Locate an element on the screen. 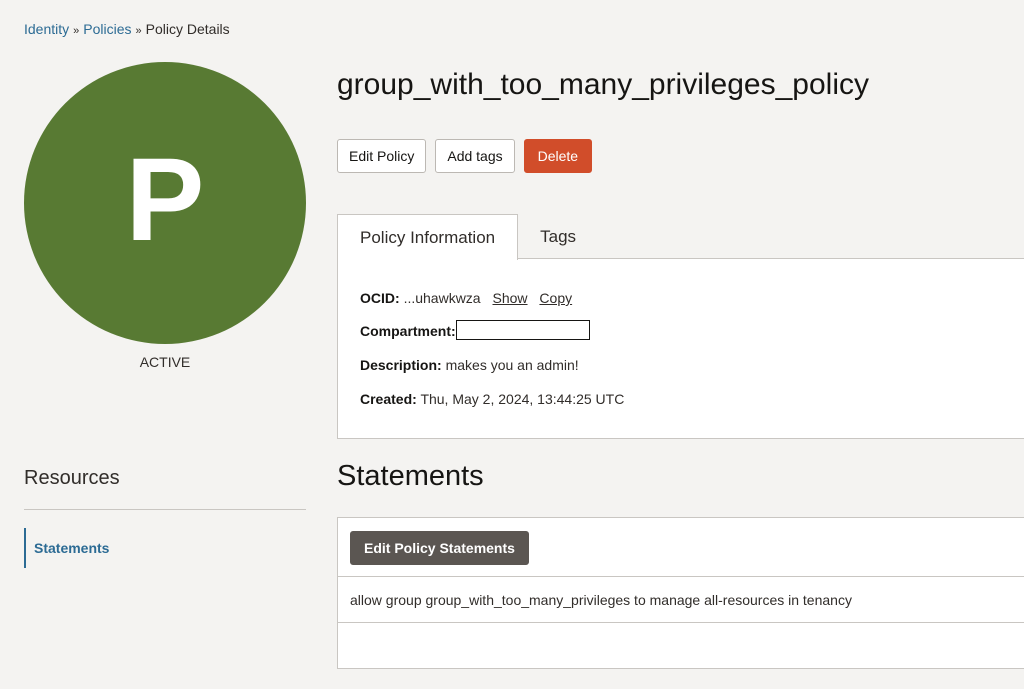 The width and height of the screenshot is (1024, 689). compartment-row: Compartment: is located at coordinates (475, 330).